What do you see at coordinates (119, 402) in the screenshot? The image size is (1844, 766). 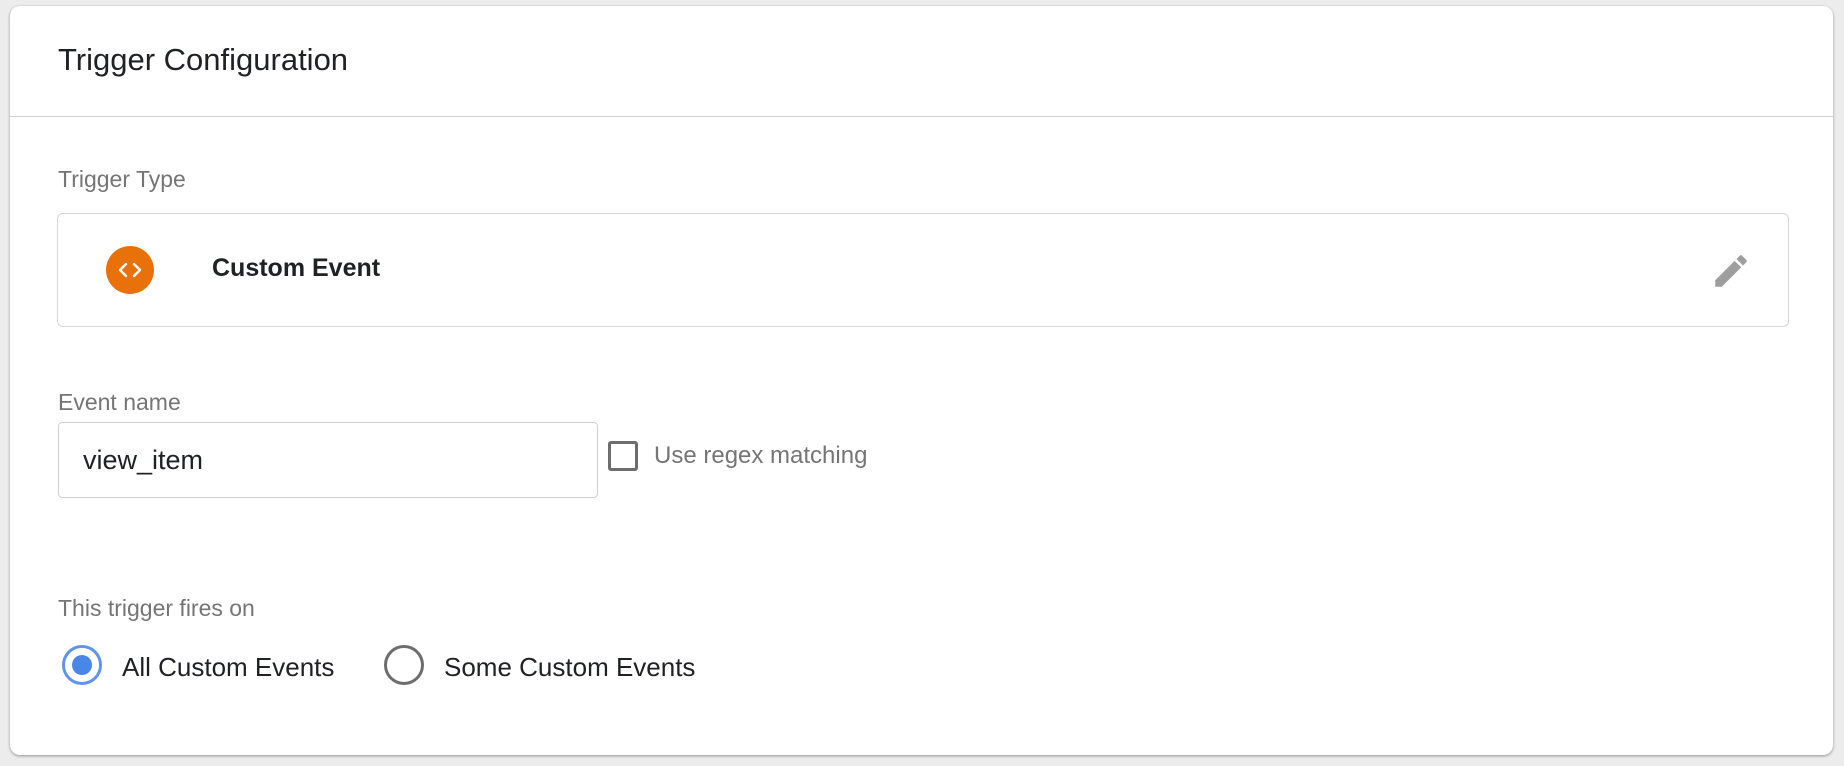 I see `event-name-label: Event name` at bounding box center [119, 402].